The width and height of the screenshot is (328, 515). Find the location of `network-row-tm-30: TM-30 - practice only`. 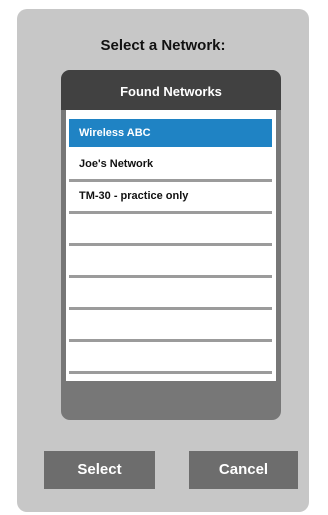

network-row-tm-30: TM-30 - practice only is located at coordinates (170, 198).